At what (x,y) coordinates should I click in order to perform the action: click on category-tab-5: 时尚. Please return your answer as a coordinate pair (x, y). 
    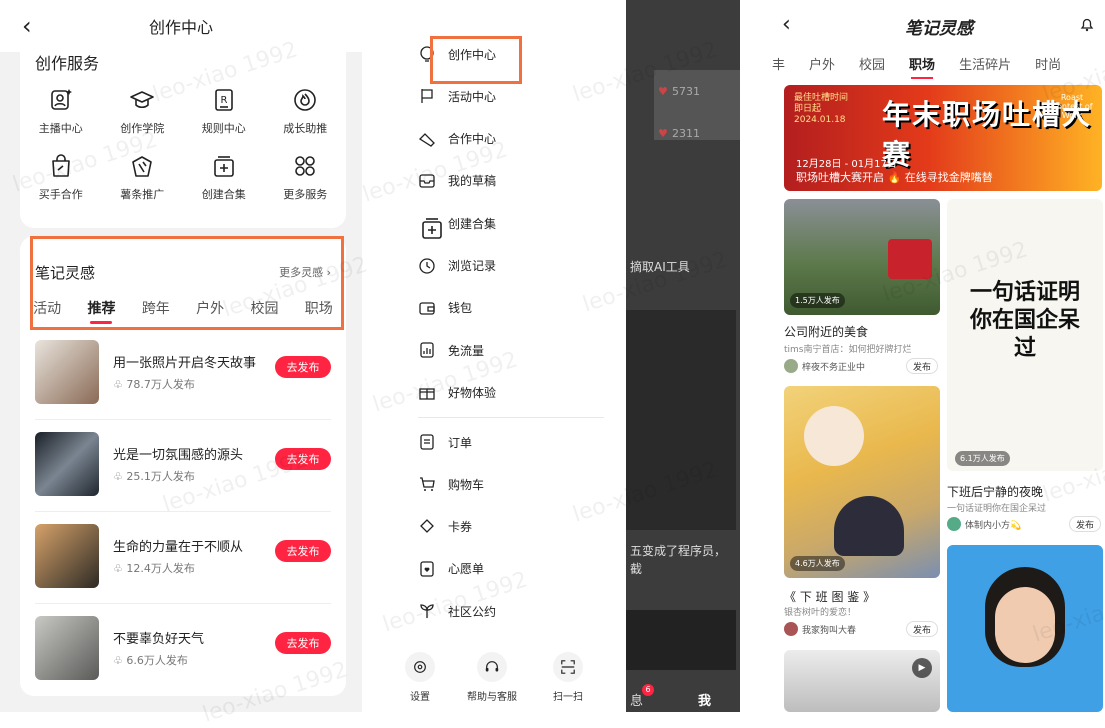
    Looking at the image, I should click on (1048, 63).